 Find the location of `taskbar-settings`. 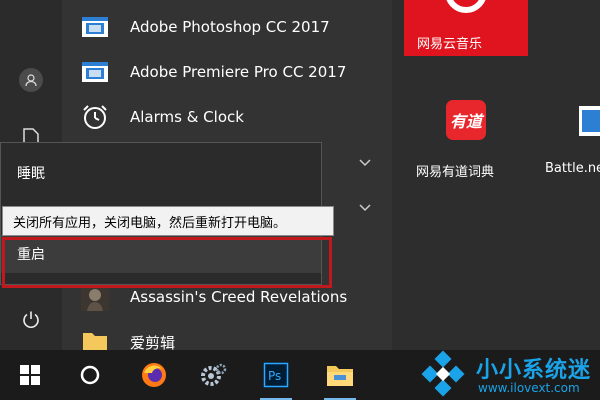

taskbar-settings is located at coordinates (214, 375).